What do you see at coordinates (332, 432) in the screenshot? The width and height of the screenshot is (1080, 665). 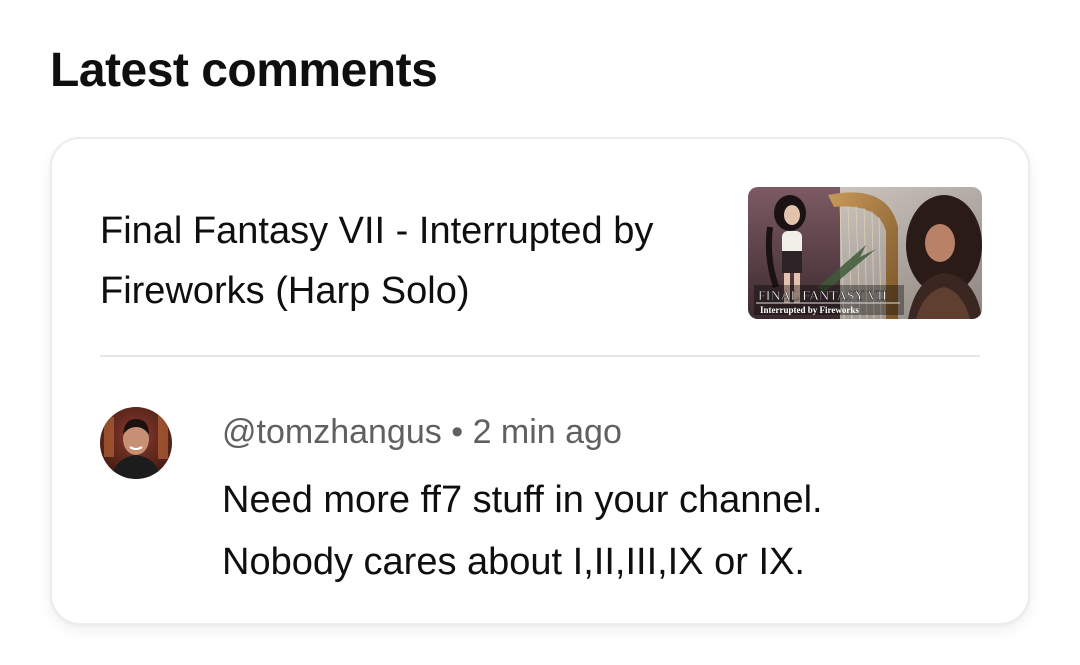 I see `comment-author: @tomzhangus` at bounding box center [332, 432].